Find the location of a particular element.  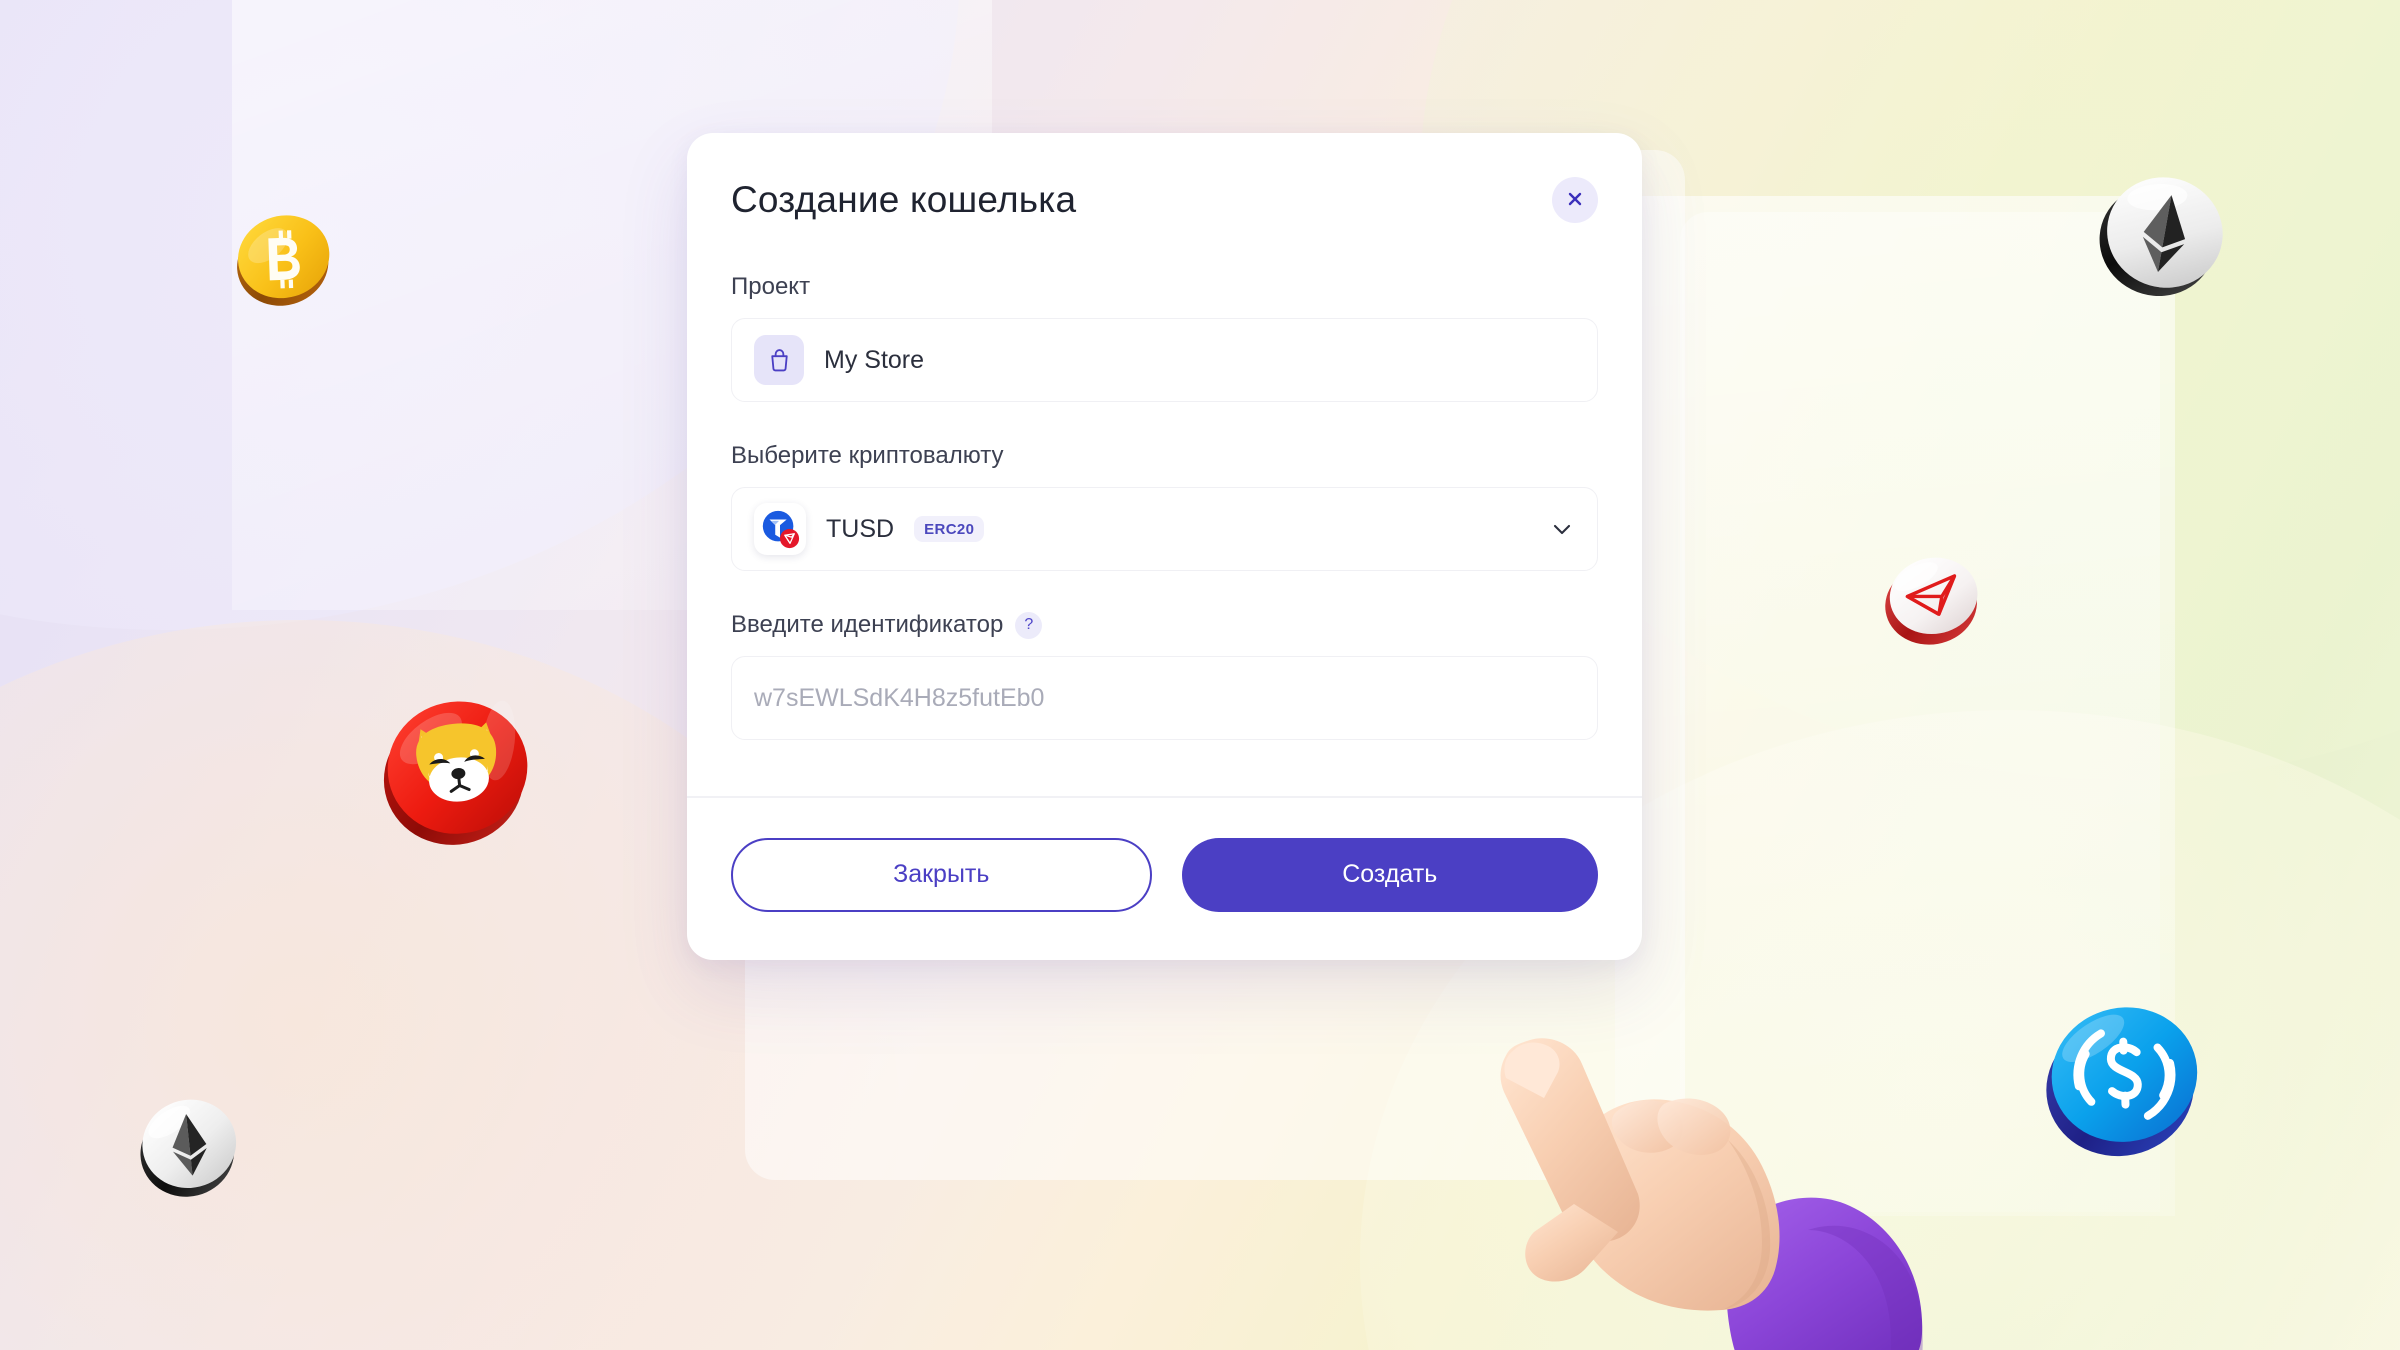

chevron-down-icon is located at coordinates (1562, 529).